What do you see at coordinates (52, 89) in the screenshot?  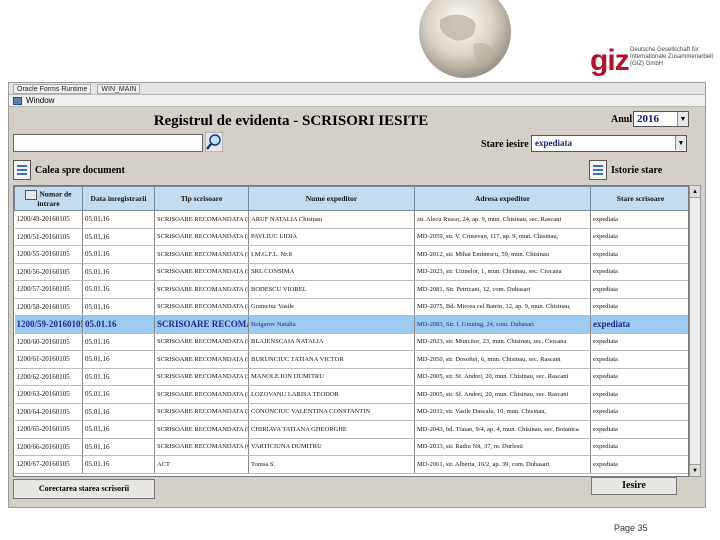 I see `titlebar-tab-runtime: Oracle Forms Runtime` at bounding box center [52, 89].